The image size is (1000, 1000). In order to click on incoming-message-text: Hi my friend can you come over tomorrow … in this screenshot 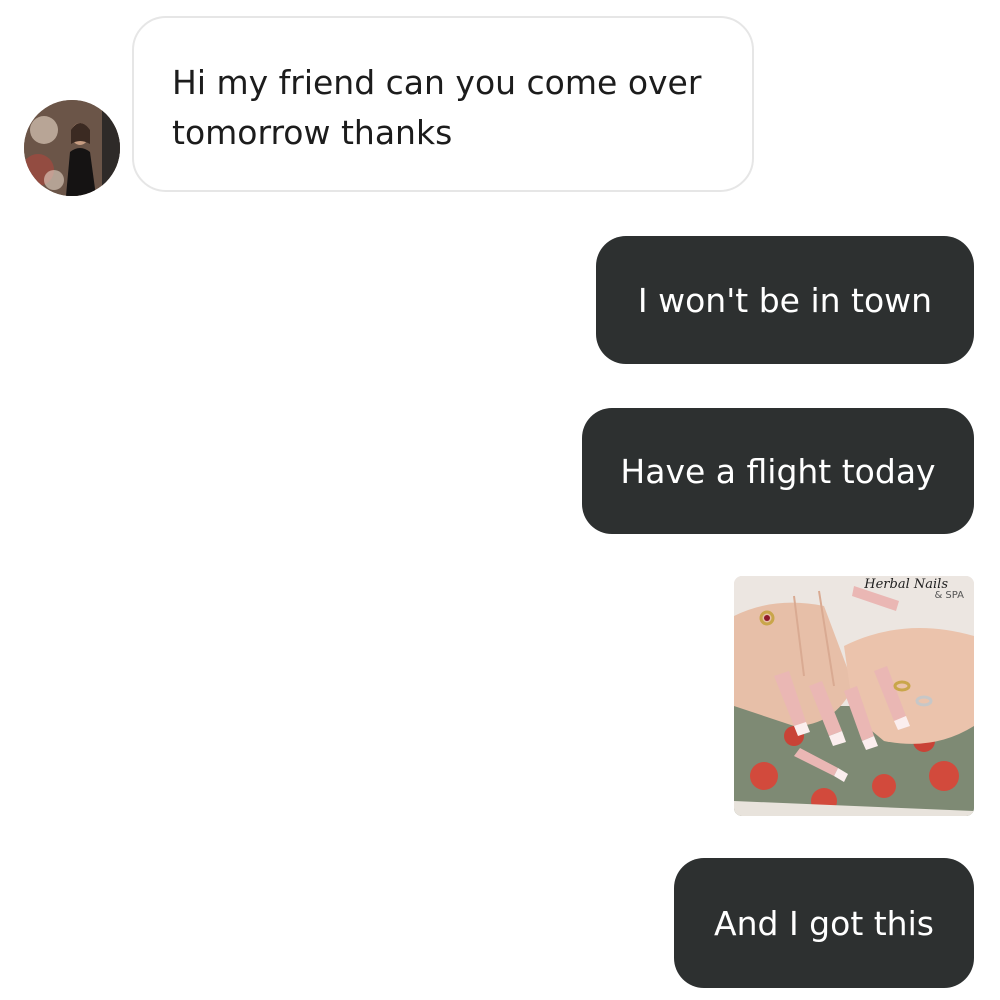, I will do `click(437, 107)`.